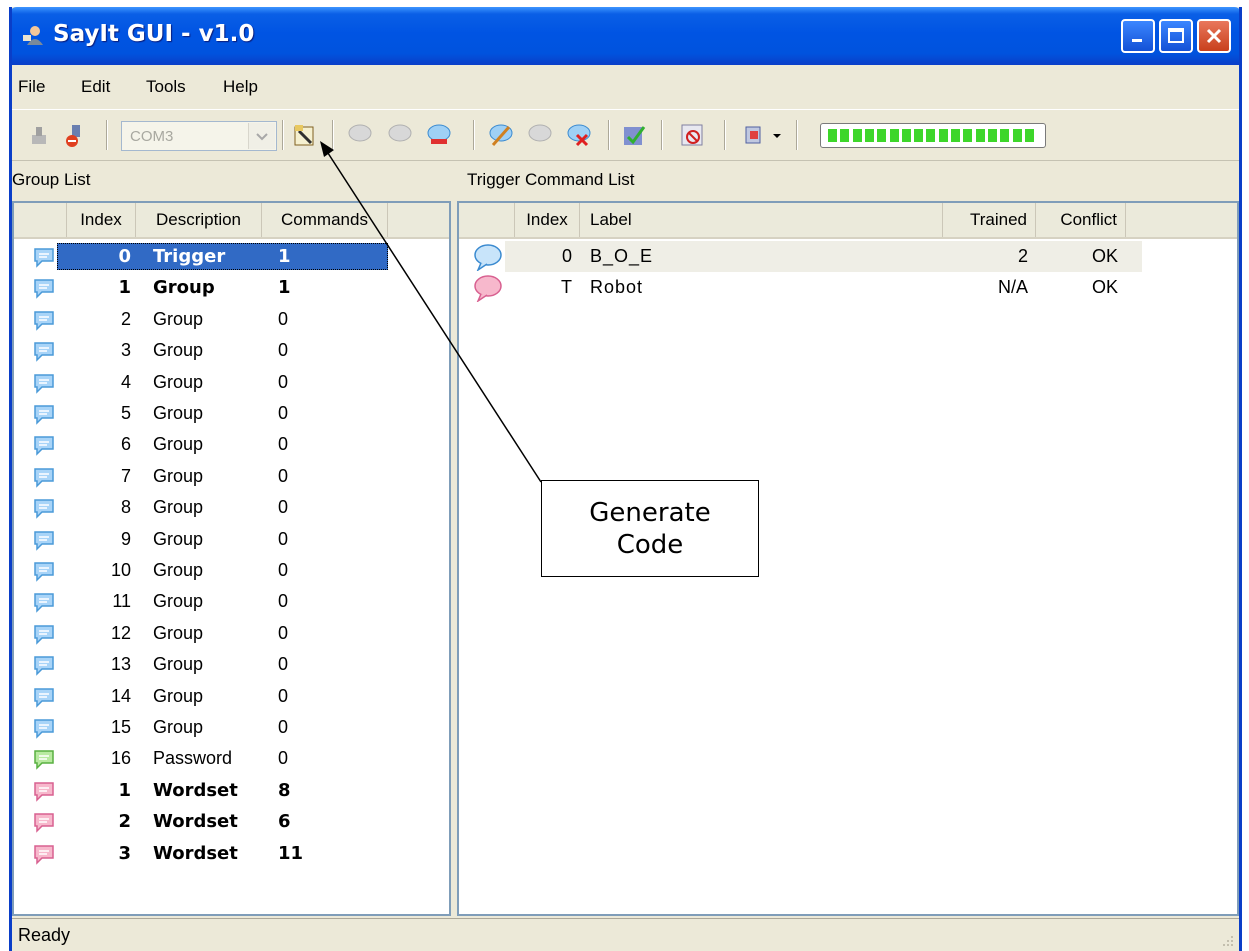 This screenshot has width=1249, height=951. I want to click on group-description: Password, so click(193, 758).